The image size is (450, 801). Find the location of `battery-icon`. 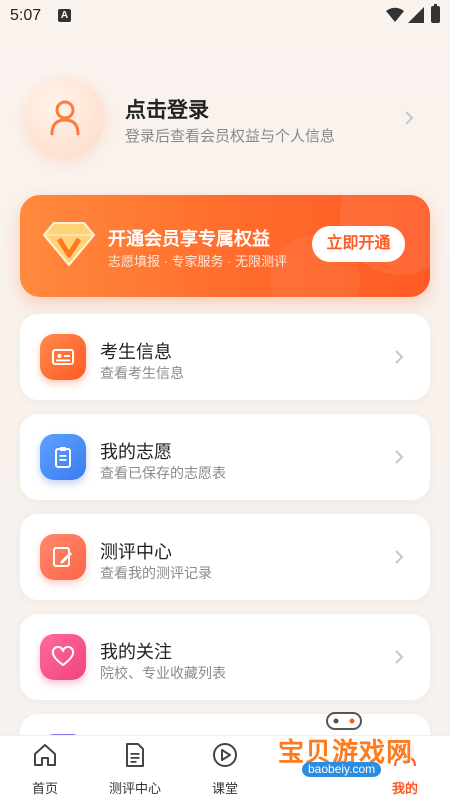

battery-icon is located at coordinates (435, 13).